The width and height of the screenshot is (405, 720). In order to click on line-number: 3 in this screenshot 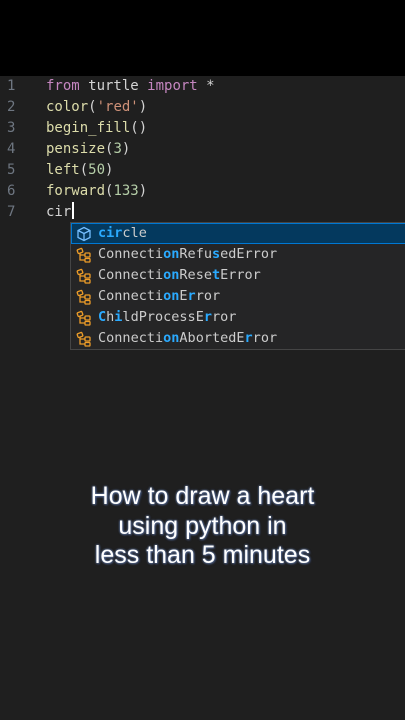, I will do `click(11, 128)`.